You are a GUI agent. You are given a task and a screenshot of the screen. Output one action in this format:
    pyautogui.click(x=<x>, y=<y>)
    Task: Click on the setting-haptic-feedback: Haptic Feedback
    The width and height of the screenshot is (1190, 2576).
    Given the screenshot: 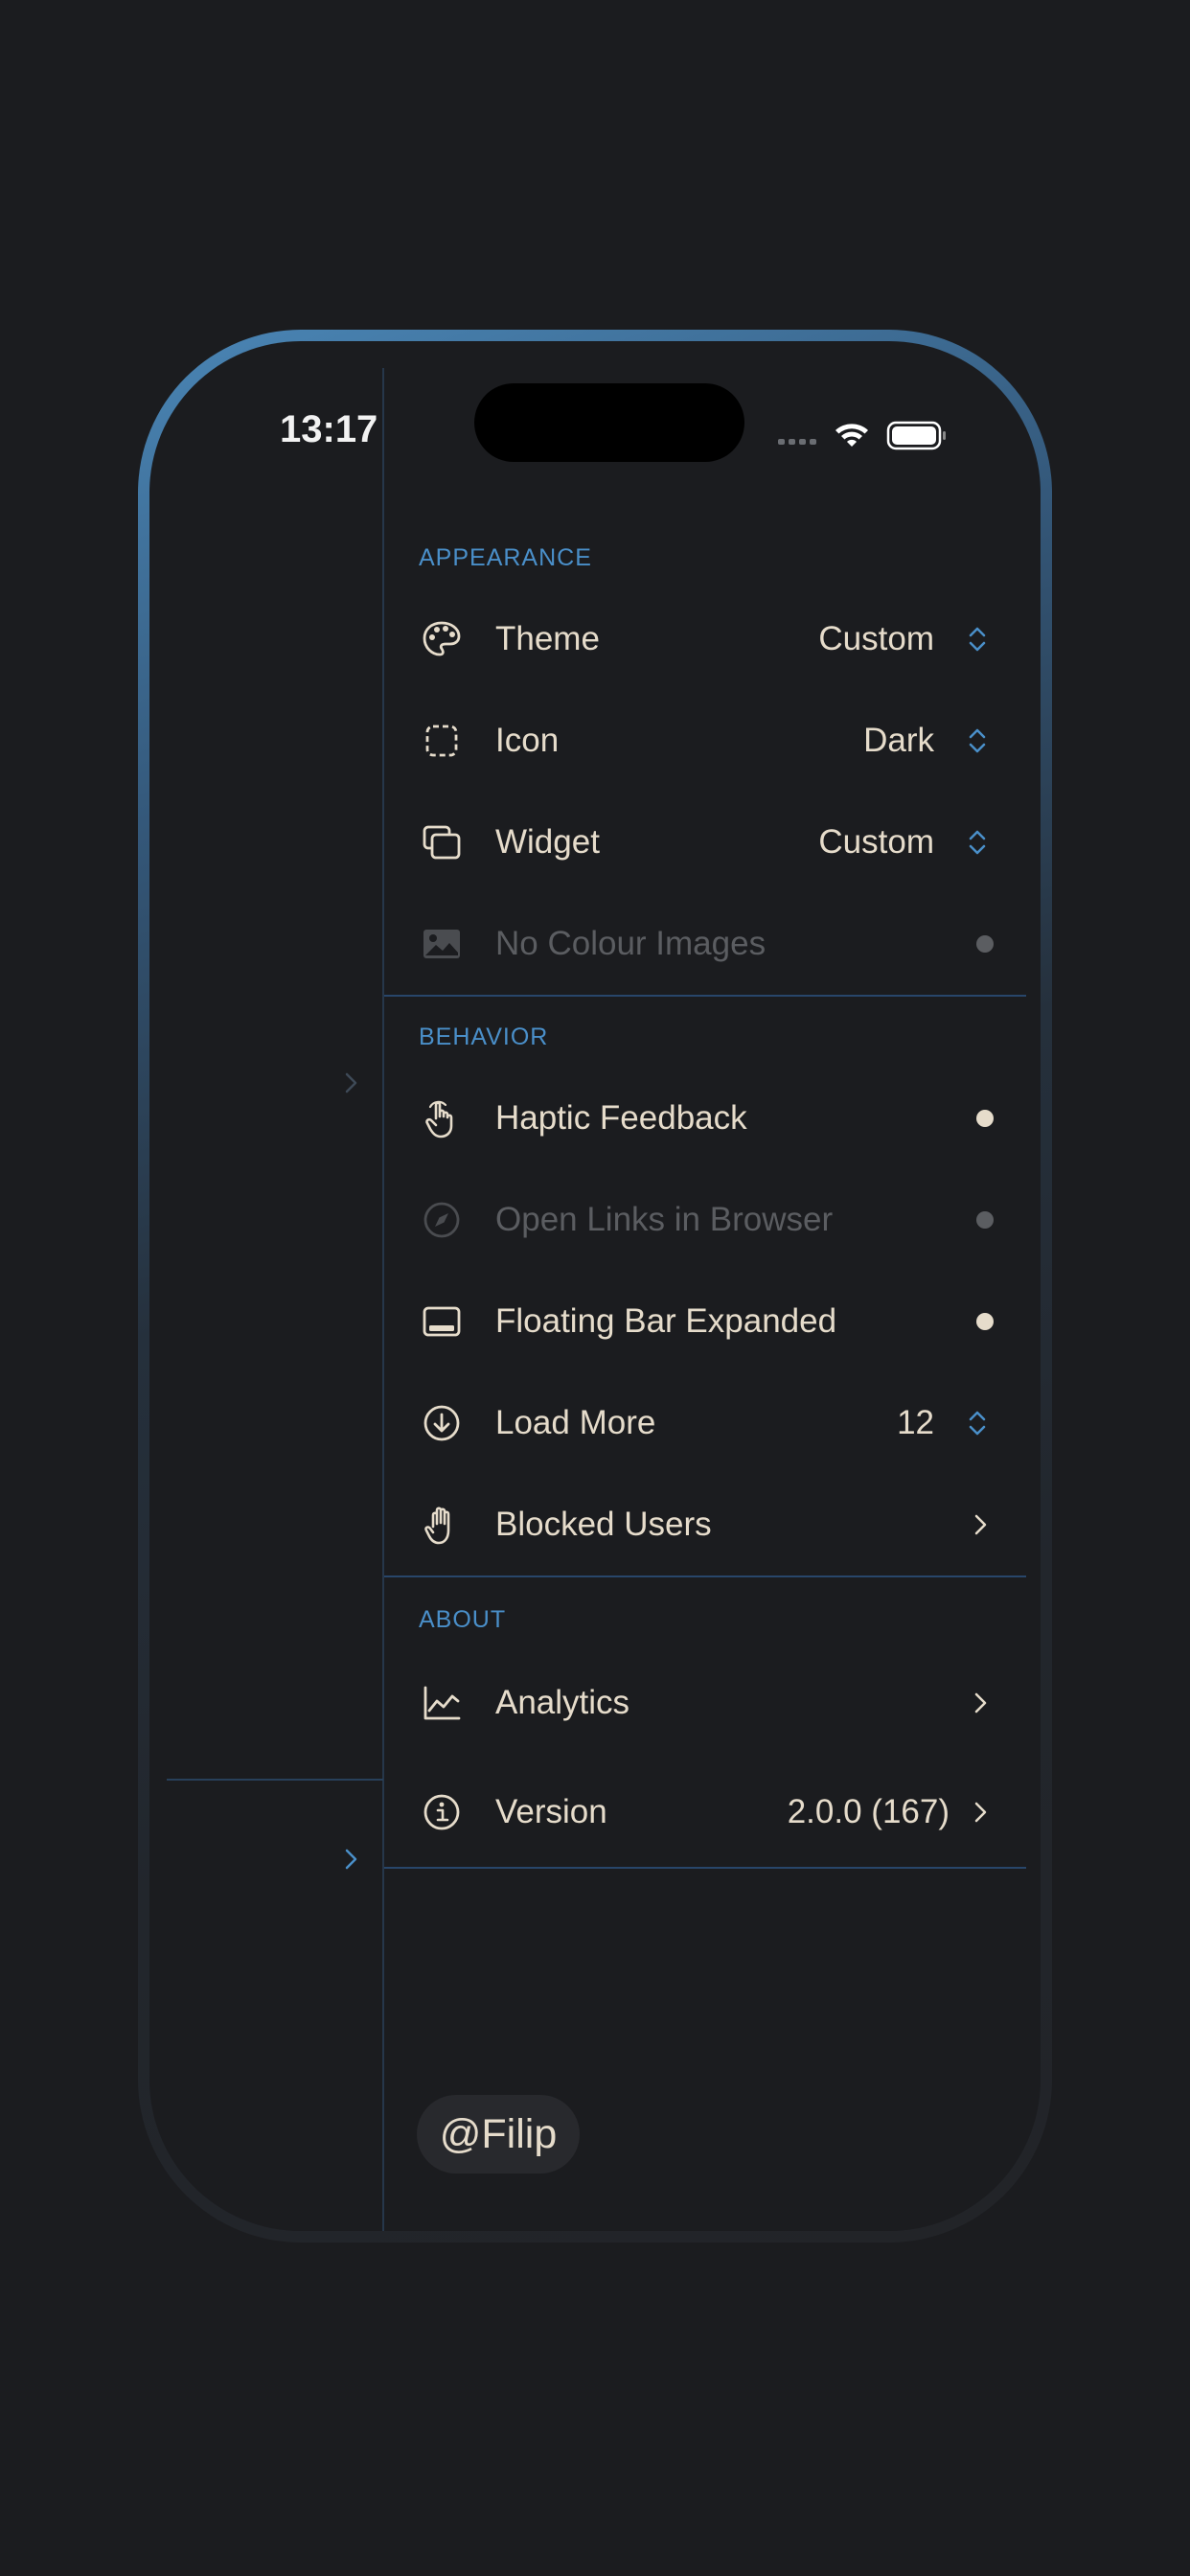 What is the action you would take?
    pyautogui.click(x=705, y=1118)
    